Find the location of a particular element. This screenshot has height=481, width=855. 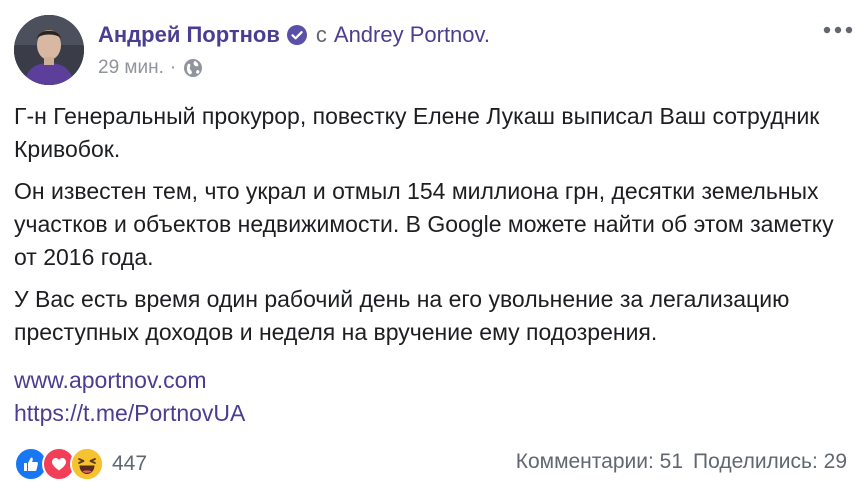

telegram-link: https://t.me/PortnovUA is located at coordinates (129, 413).